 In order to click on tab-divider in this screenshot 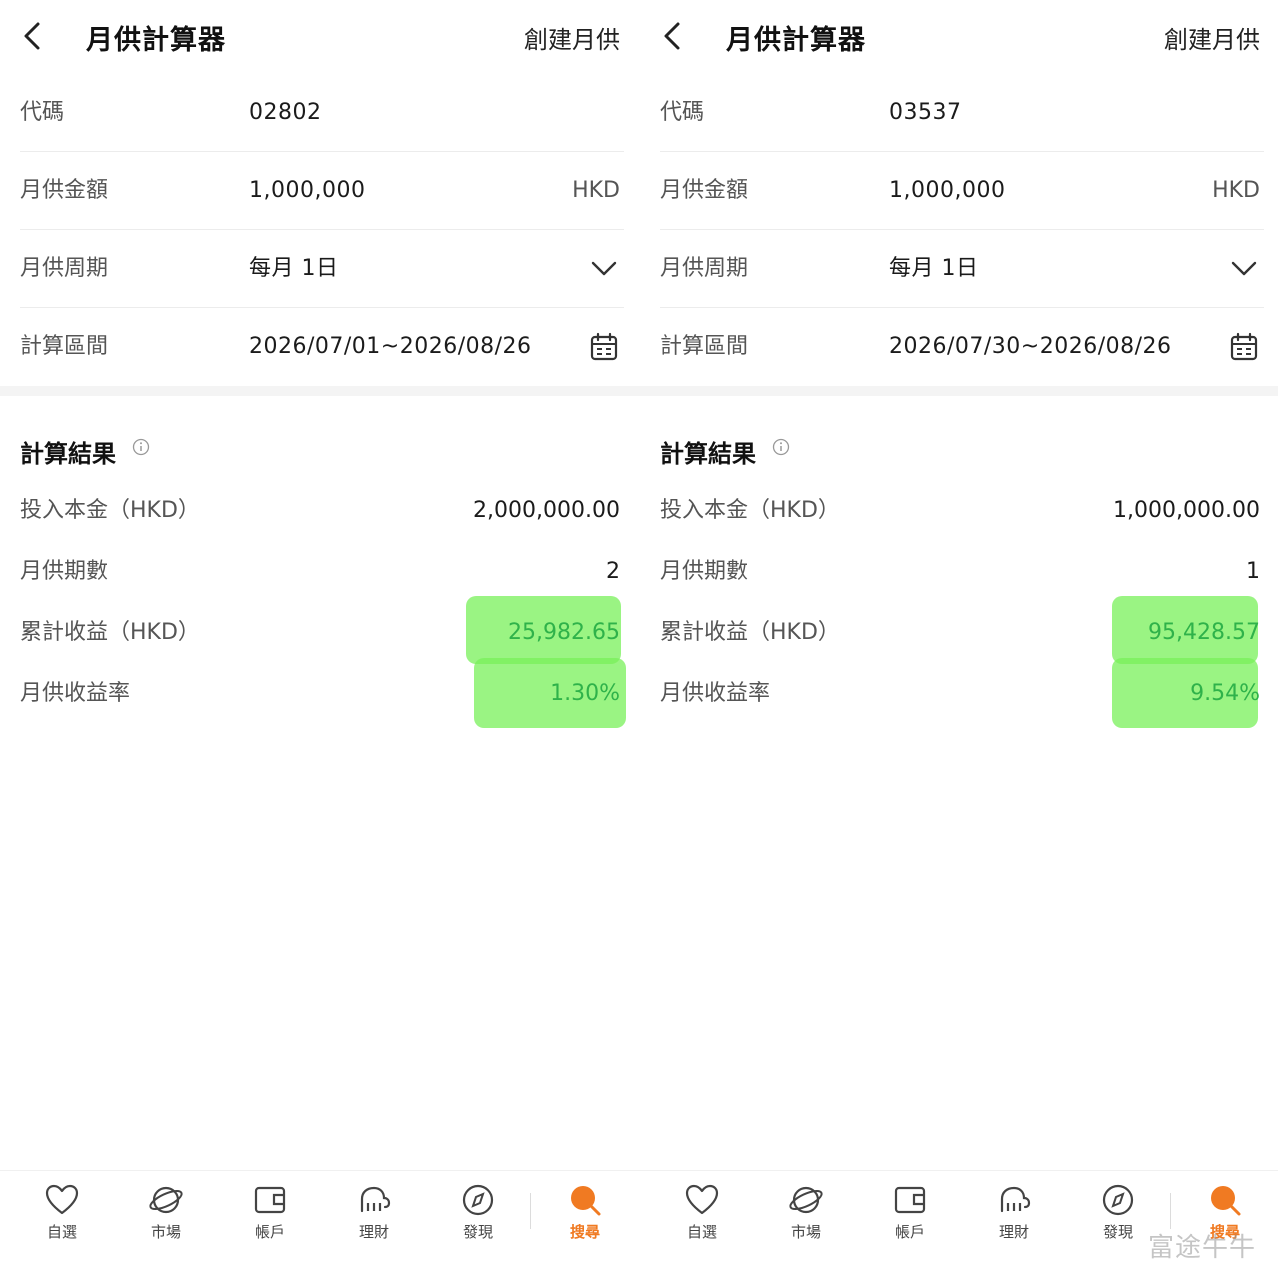, I will do `click(1170, 1211)`.